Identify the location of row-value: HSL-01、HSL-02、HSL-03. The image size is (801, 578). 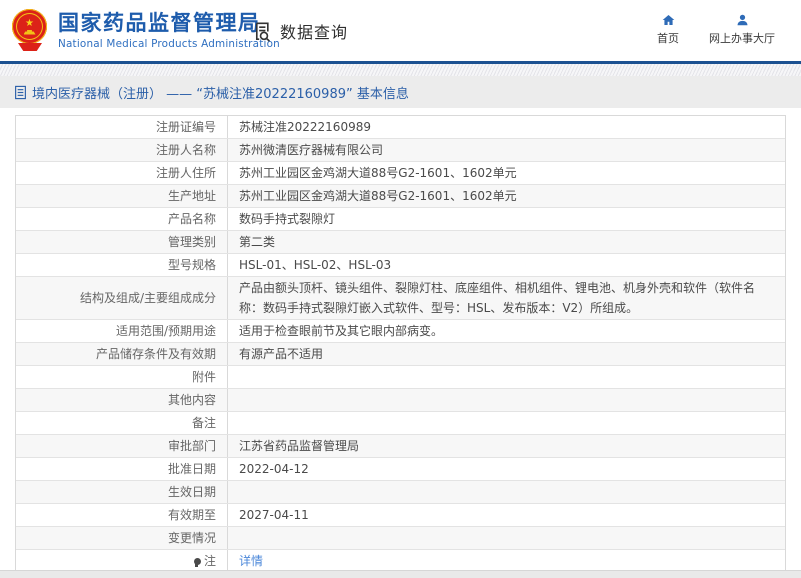
(506, 265).